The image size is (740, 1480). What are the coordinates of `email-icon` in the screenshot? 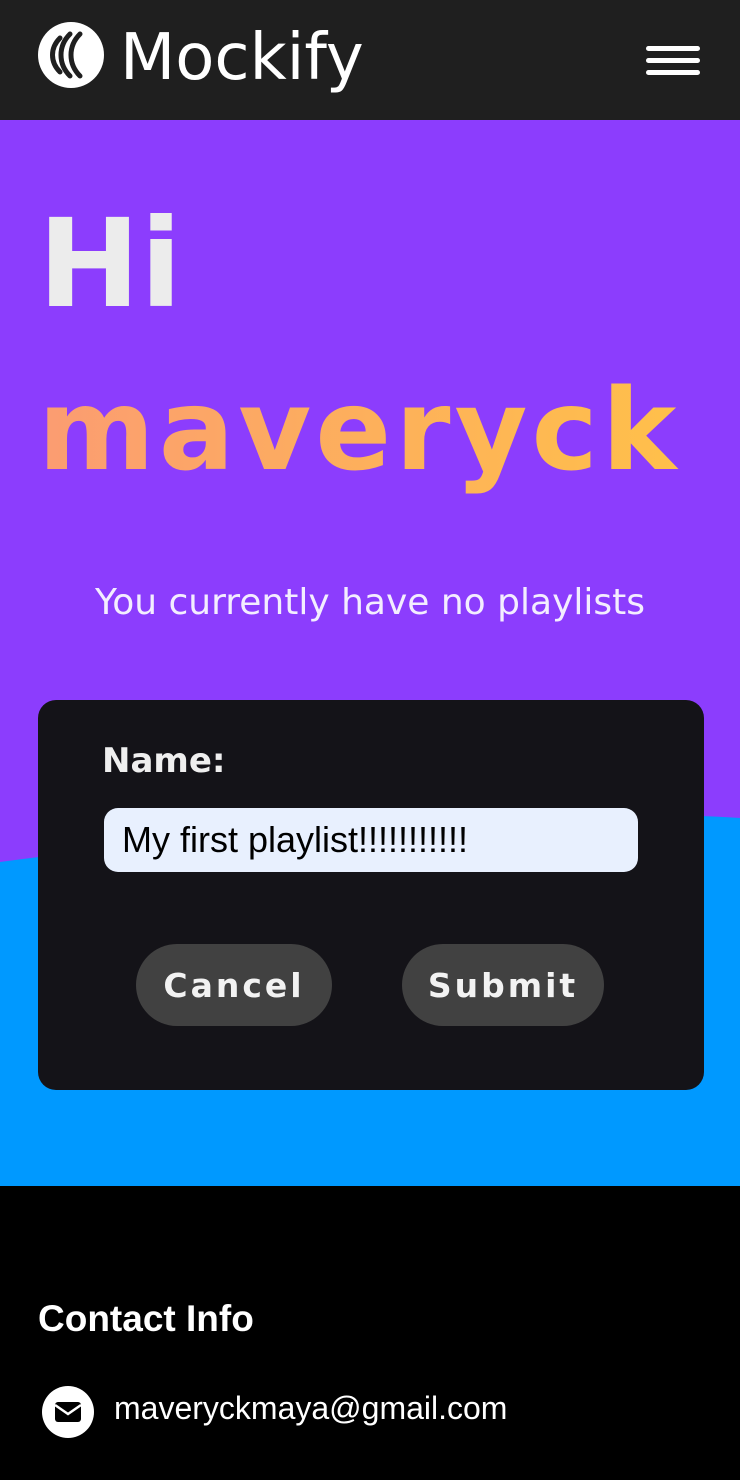 It's located at (68, 1412).